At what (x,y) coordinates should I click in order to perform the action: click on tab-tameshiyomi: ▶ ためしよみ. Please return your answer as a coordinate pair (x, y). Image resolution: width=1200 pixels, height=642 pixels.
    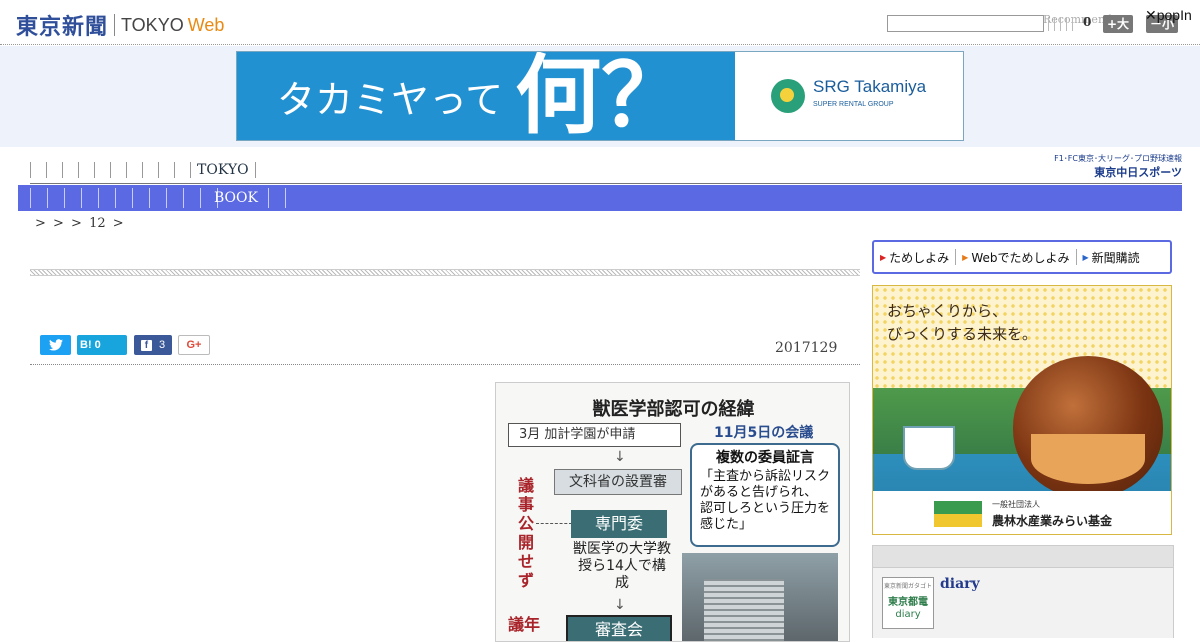
    Looking at the image, I should click on (914, 257).